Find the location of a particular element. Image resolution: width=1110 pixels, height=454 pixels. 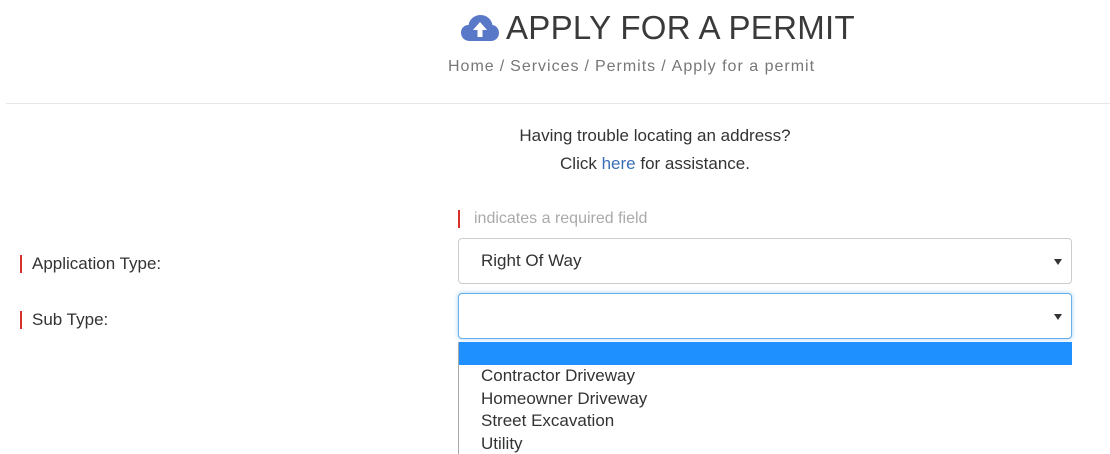

address-help-line1: Having trouble locating an address? is located at coordinates (655, 135).